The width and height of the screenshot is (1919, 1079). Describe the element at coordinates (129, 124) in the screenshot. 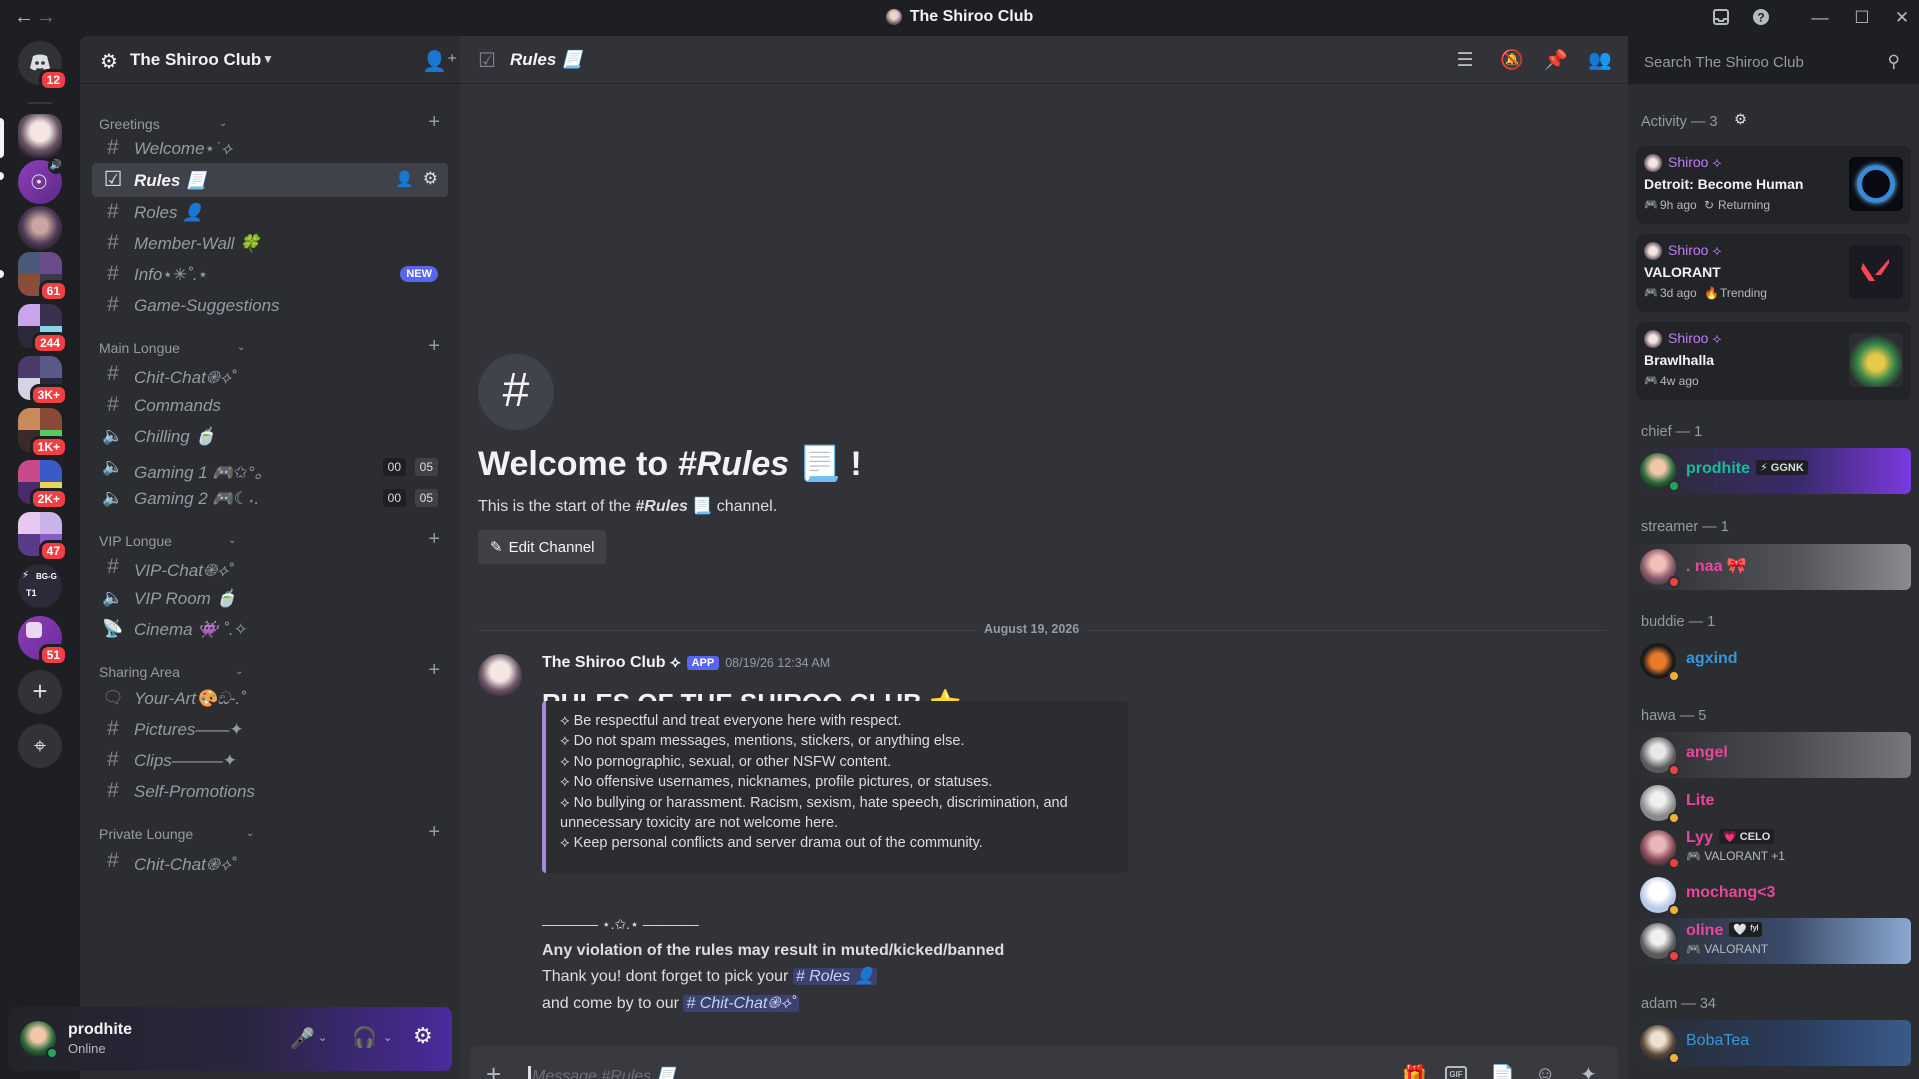

I see `category-greetings: Greetings` at that location.